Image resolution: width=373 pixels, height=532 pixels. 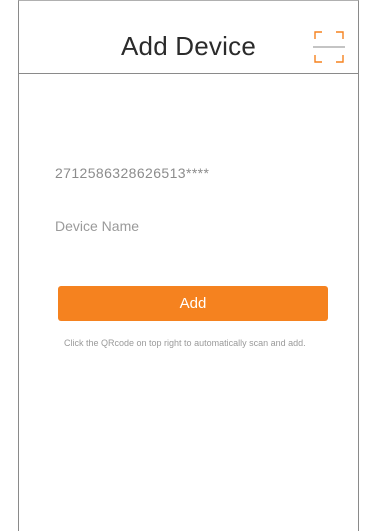 What do you see at coordinates (193, 303) in the screenshot?
I see `add-button: Add` at bounding box center [193, 303].